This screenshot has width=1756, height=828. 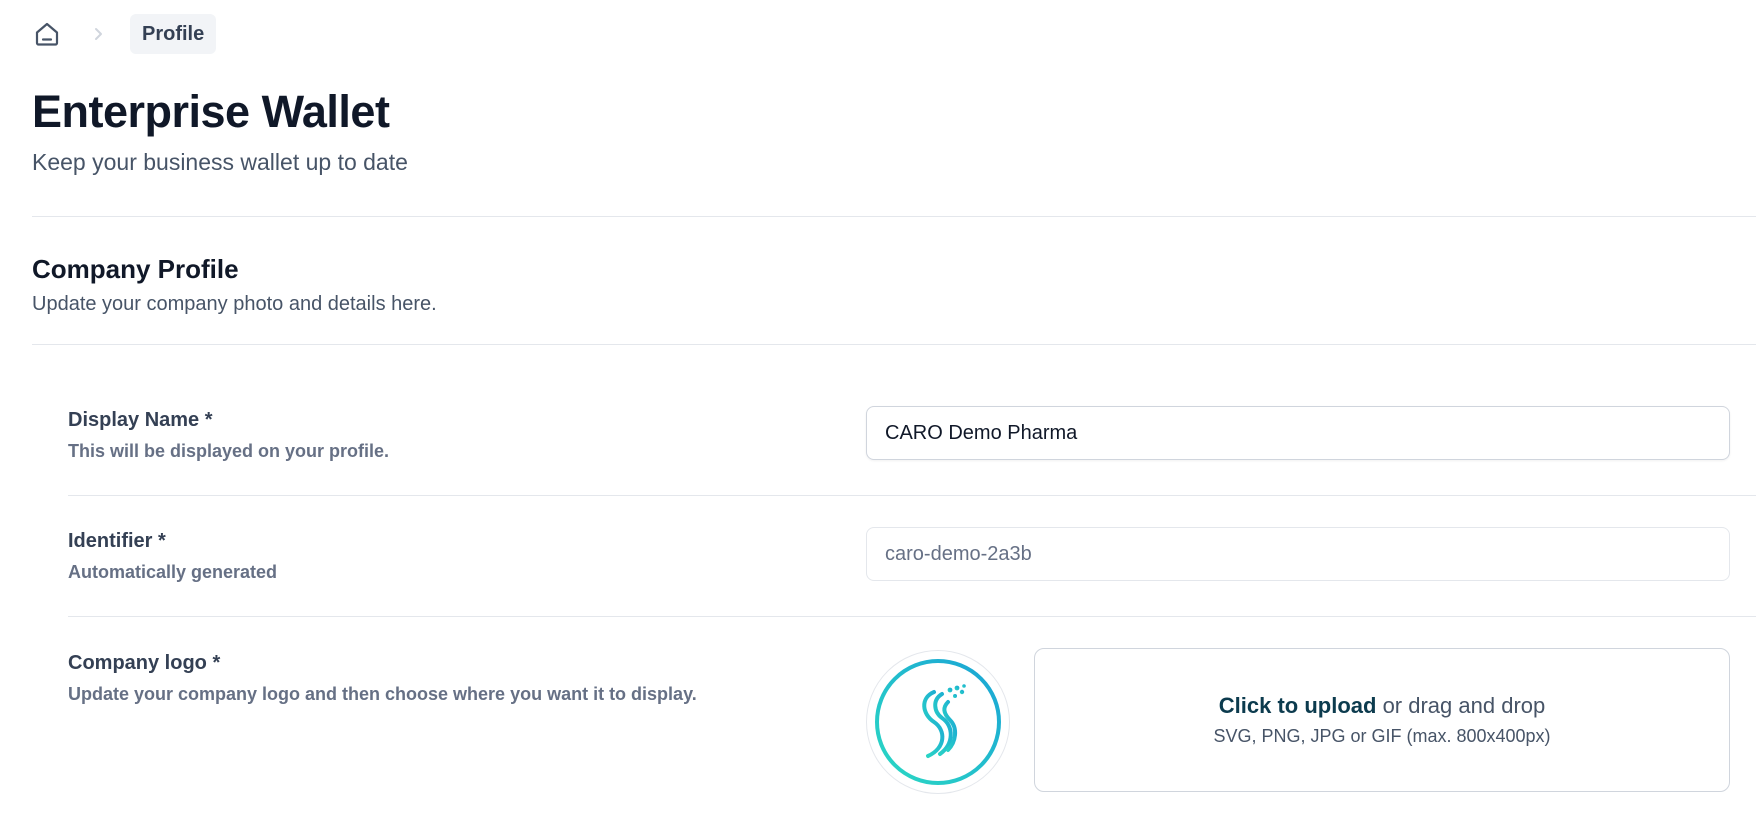 What do you see at coordinates (144, 663) in the screenshot?
I see `company-logo-label: Company logo *` at bounding box center [144, 663].